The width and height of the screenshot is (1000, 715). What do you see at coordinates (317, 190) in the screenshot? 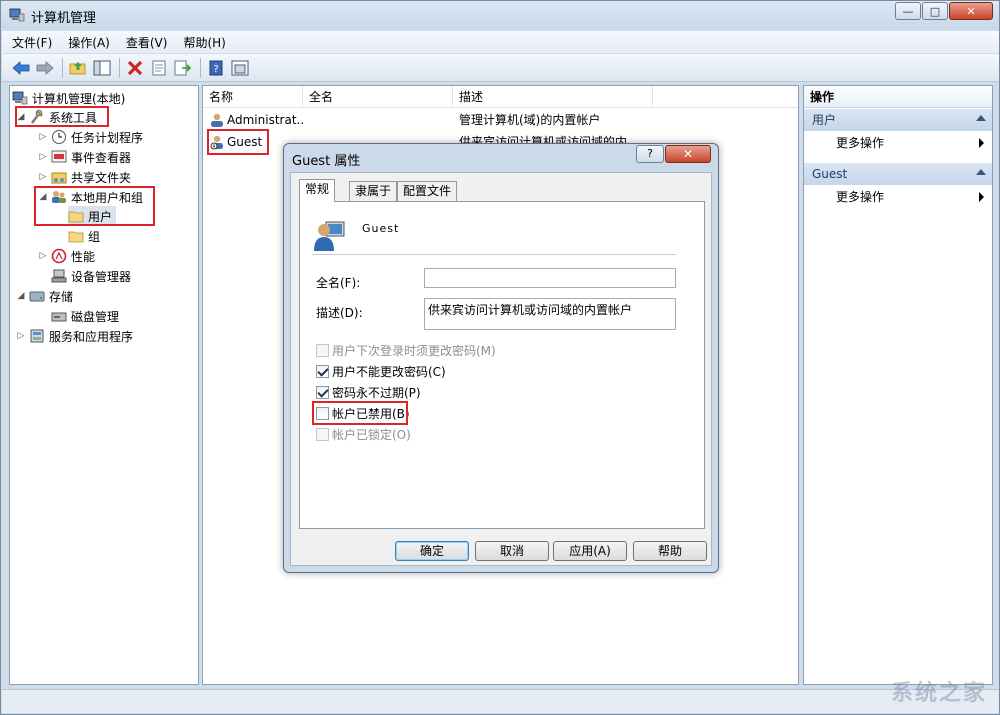
I see `tab-general: 常规` at bounding box center [317, 190].